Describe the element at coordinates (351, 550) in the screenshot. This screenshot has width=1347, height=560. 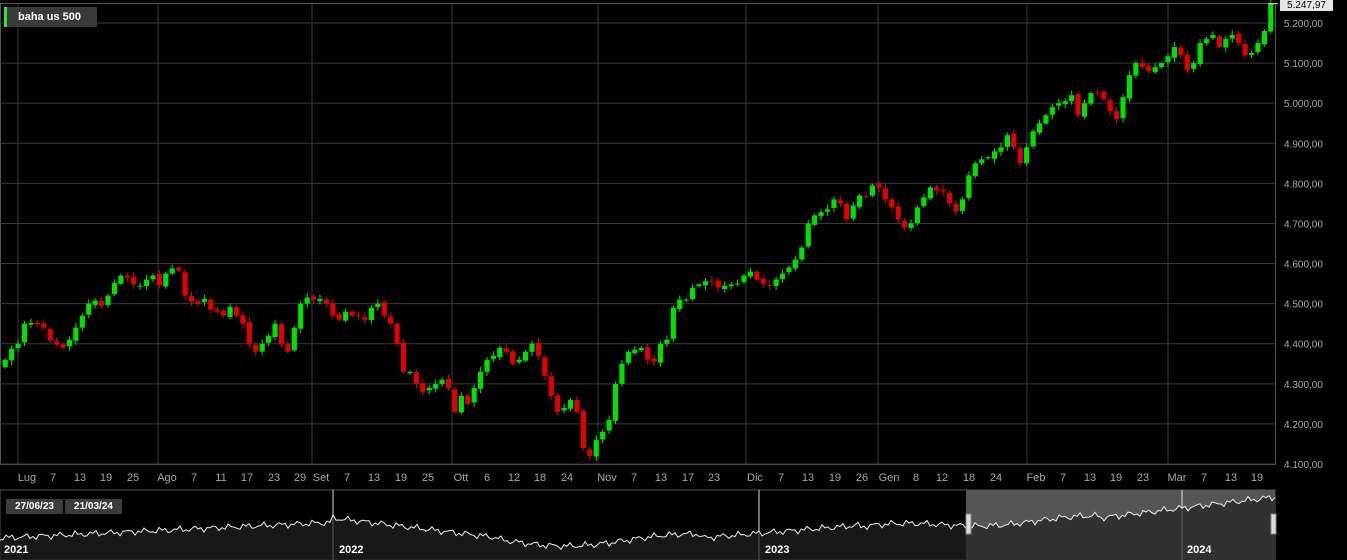
I see `year-label-2022: 2022` at that location.